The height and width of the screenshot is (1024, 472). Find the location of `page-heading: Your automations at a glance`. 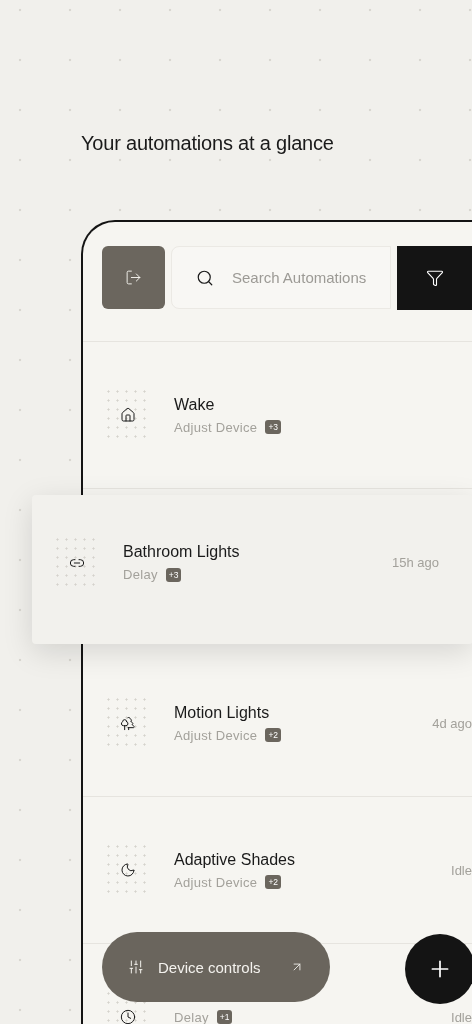

page-heading: Your automations at a glance is located at coordinates (207, 143).